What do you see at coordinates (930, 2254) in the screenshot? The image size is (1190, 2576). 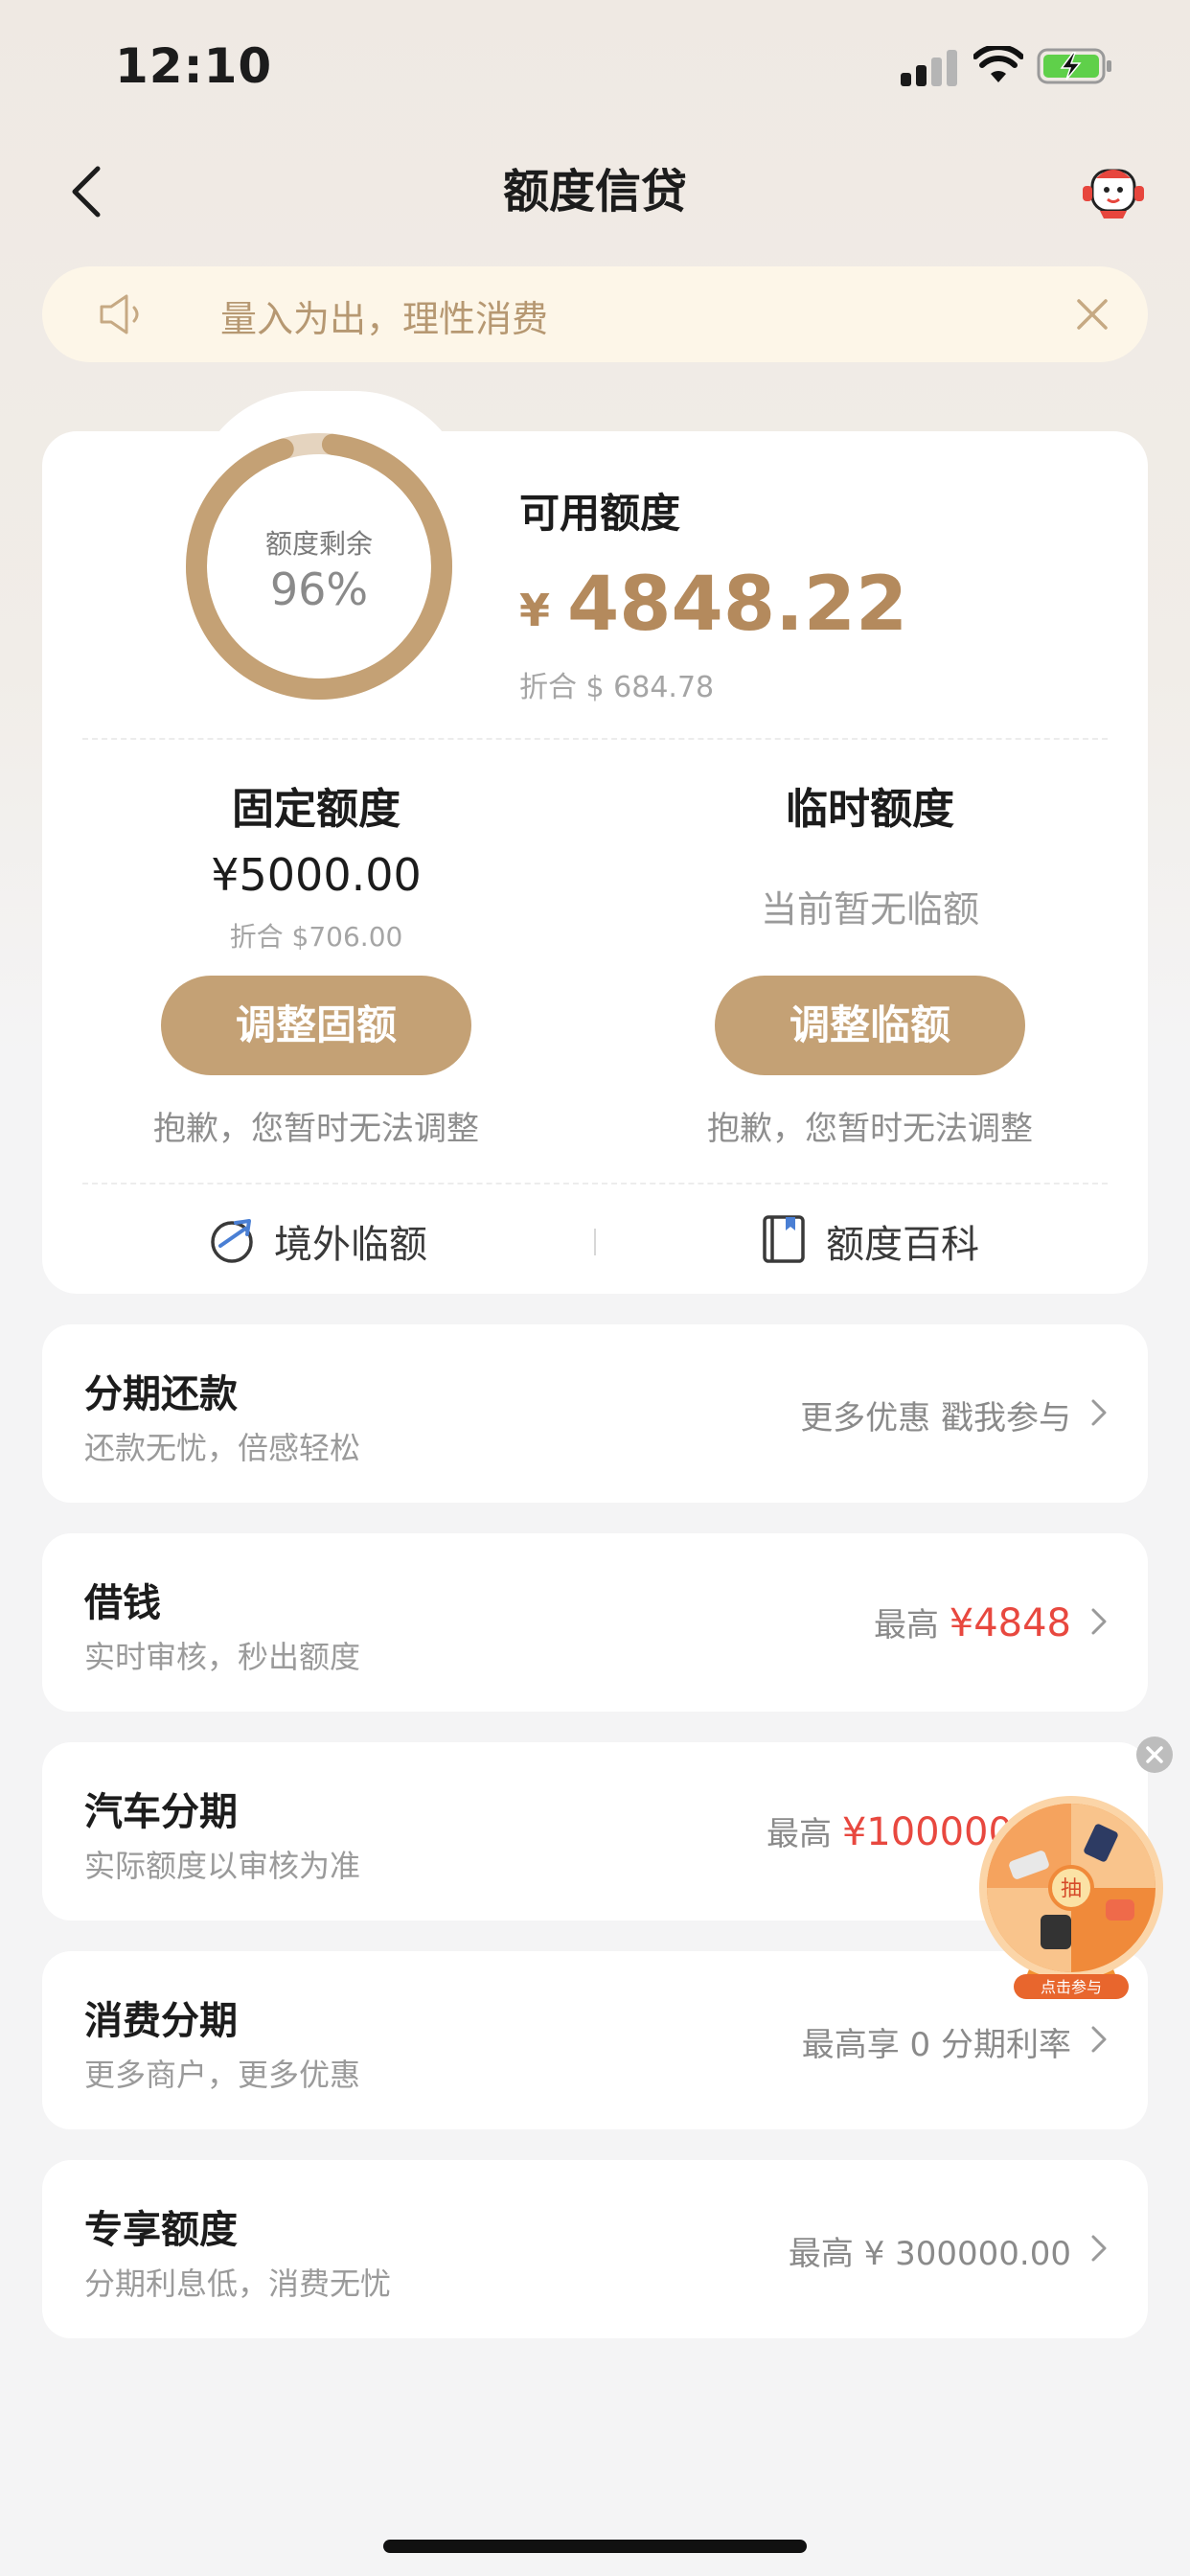 I see `row-right-text: 最高 ¥ 300000.00` at bounding box center [930, 2254].